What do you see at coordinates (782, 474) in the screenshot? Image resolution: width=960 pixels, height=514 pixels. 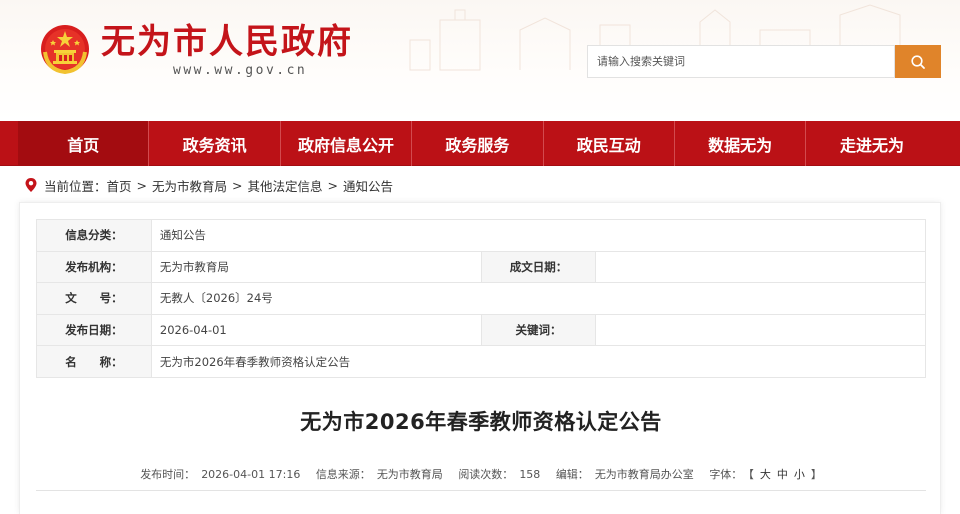 I see `font-medium-button: 中` at bounding box center [782, 474].